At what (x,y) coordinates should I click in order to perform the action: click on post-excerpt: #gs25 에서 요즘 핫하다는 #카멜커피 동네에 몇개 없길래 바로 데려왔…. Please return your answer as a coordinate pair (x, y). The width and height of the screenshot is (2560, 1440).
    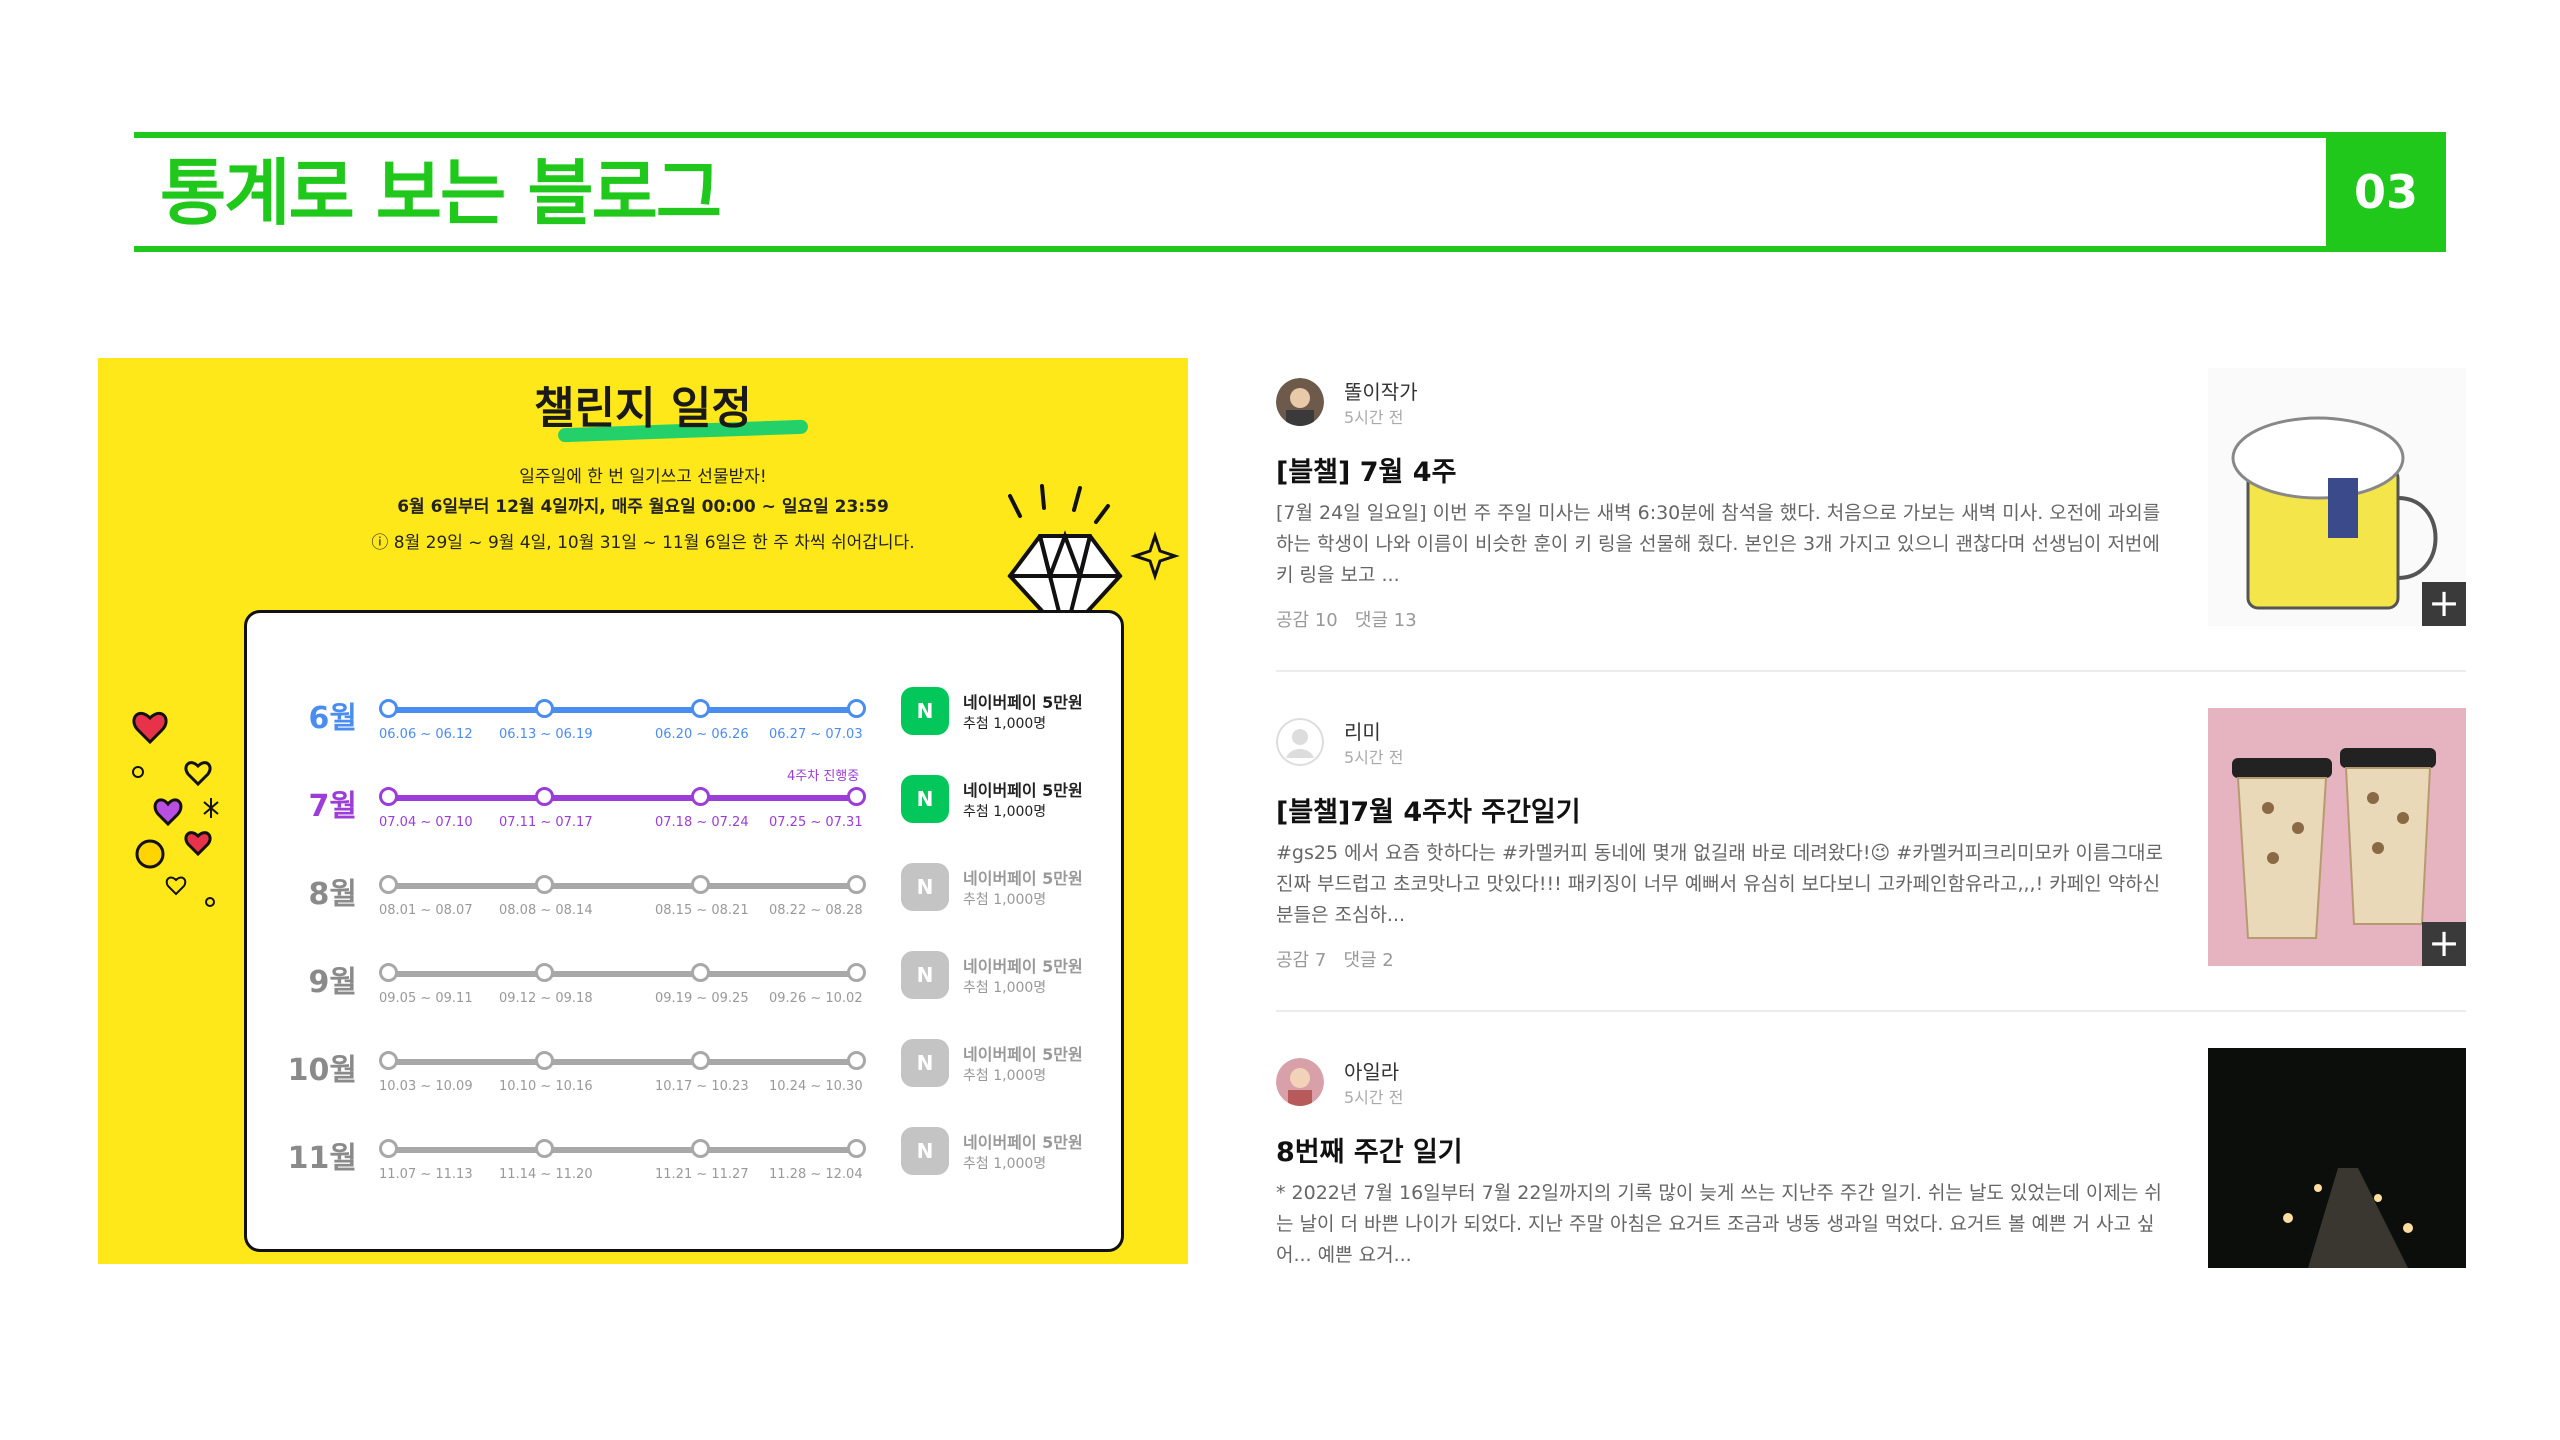
    Looking at the image, I should click on (1726, 884).